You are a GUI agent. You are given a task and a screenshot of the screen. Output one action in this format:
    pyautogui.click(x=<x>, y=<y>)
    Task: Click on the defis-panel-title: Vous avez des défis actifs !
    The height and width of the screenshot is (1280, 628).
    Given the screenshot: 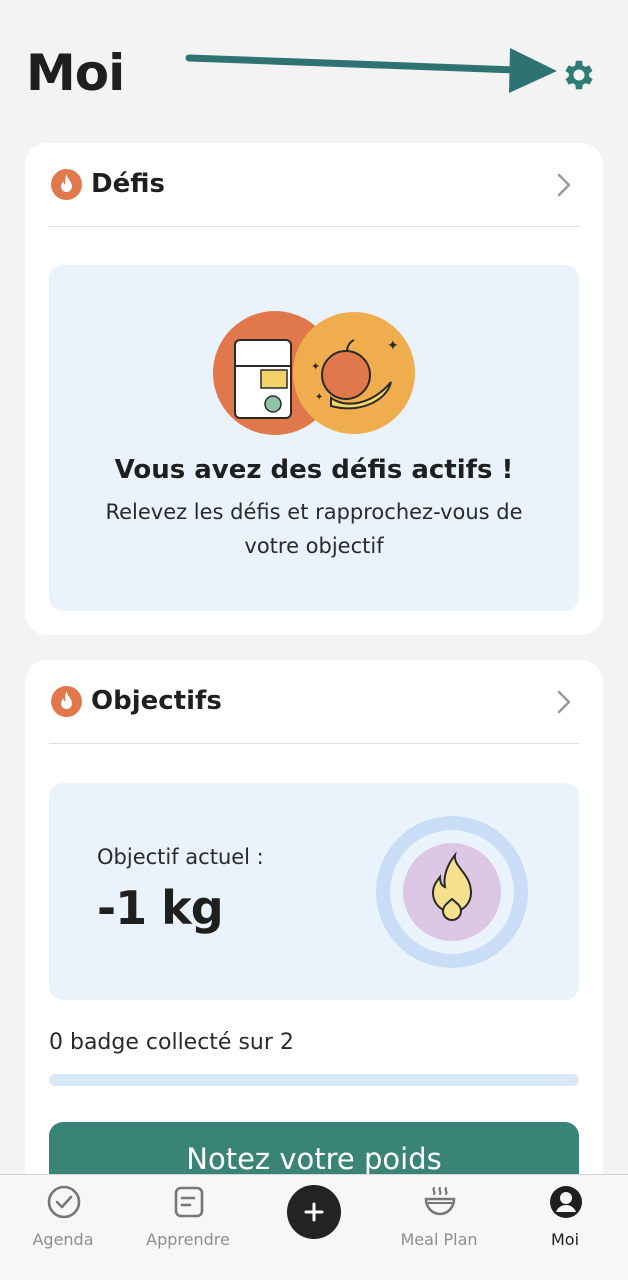 What is the action you would take?
    pyautogui.click(x=314, y=470)
    